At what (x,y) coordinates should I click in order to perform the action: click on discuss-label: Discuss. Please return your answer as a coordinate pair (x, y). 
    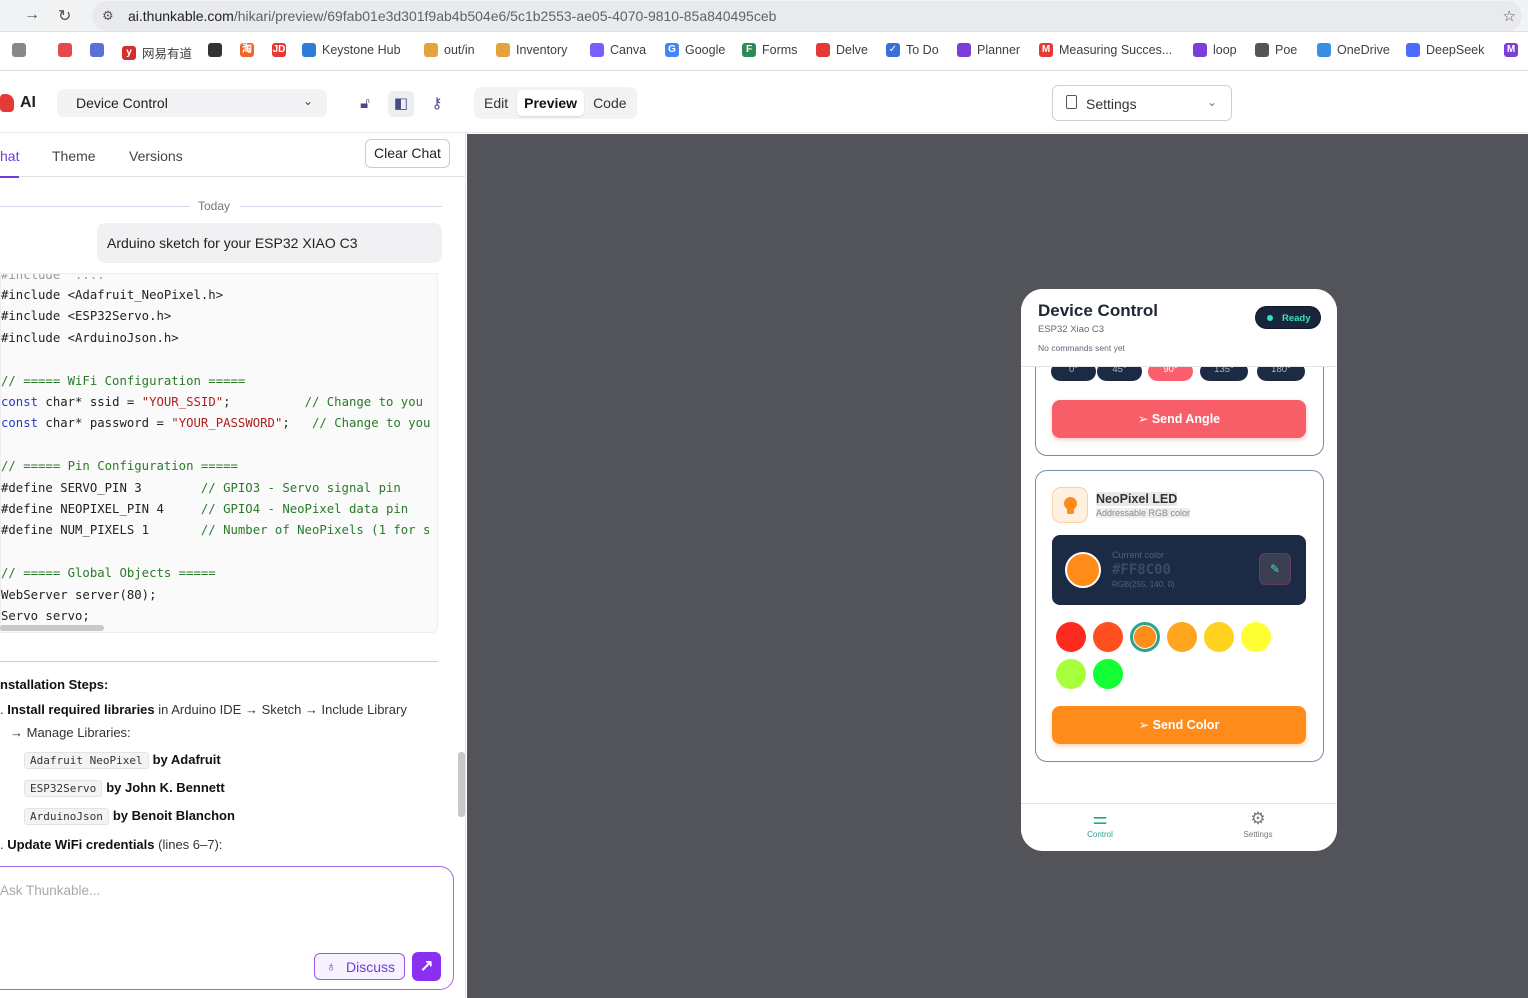
    Looking at the image, I should click on (371, 967).